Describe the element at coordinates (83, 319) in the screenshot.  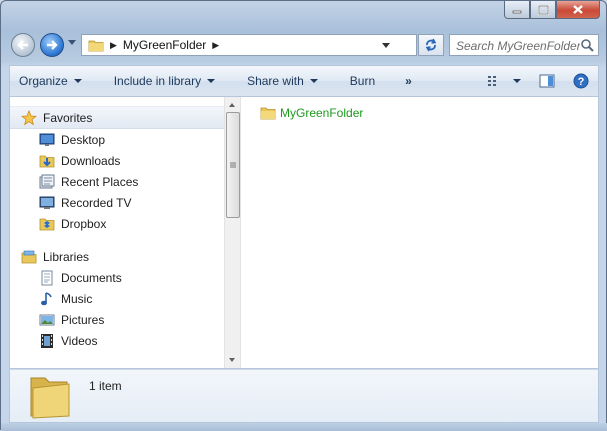
I see `sidebar-item-label: Pictures` at that location.